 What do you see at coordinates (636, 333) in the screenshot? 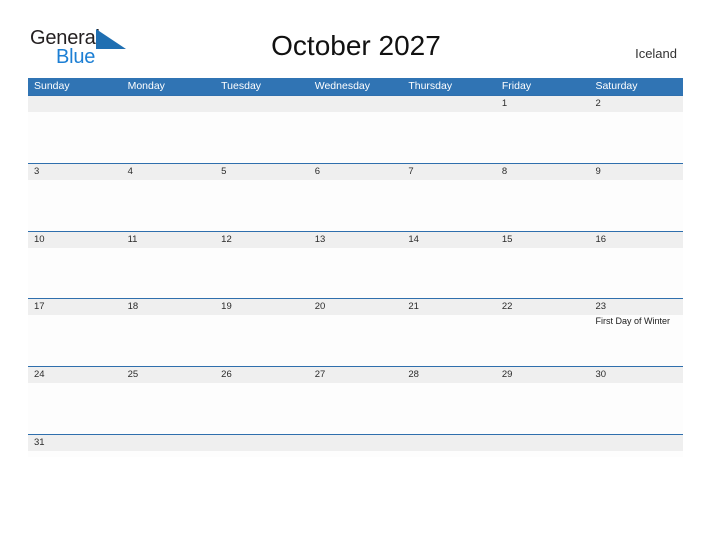
I see `calendar-day-cell: 23 First Day of Winter` at bounding box center [636, 333].